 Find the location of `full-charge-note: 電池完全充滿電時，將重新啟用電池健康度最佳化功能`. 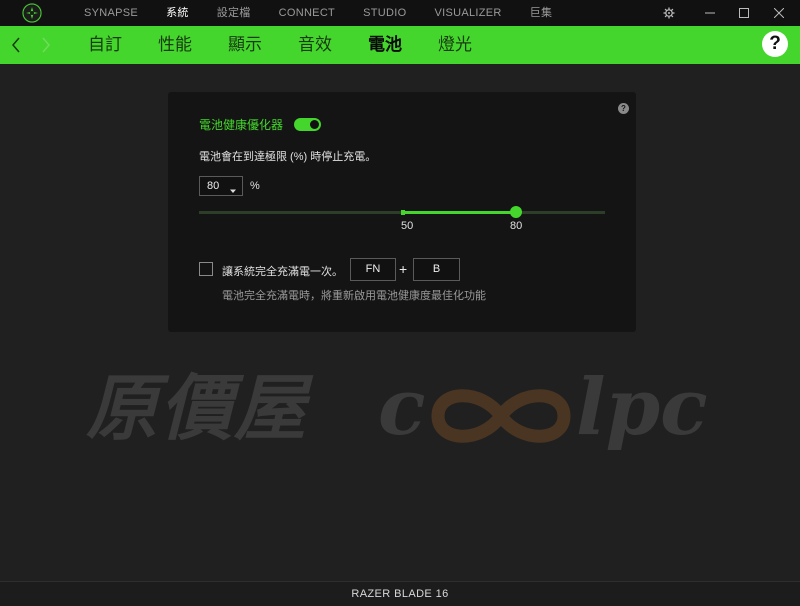

full-charge-note: 電池完全充滿電時，將重新啟用電池健康度最佳化功能 is located at coordinates (354, 296).